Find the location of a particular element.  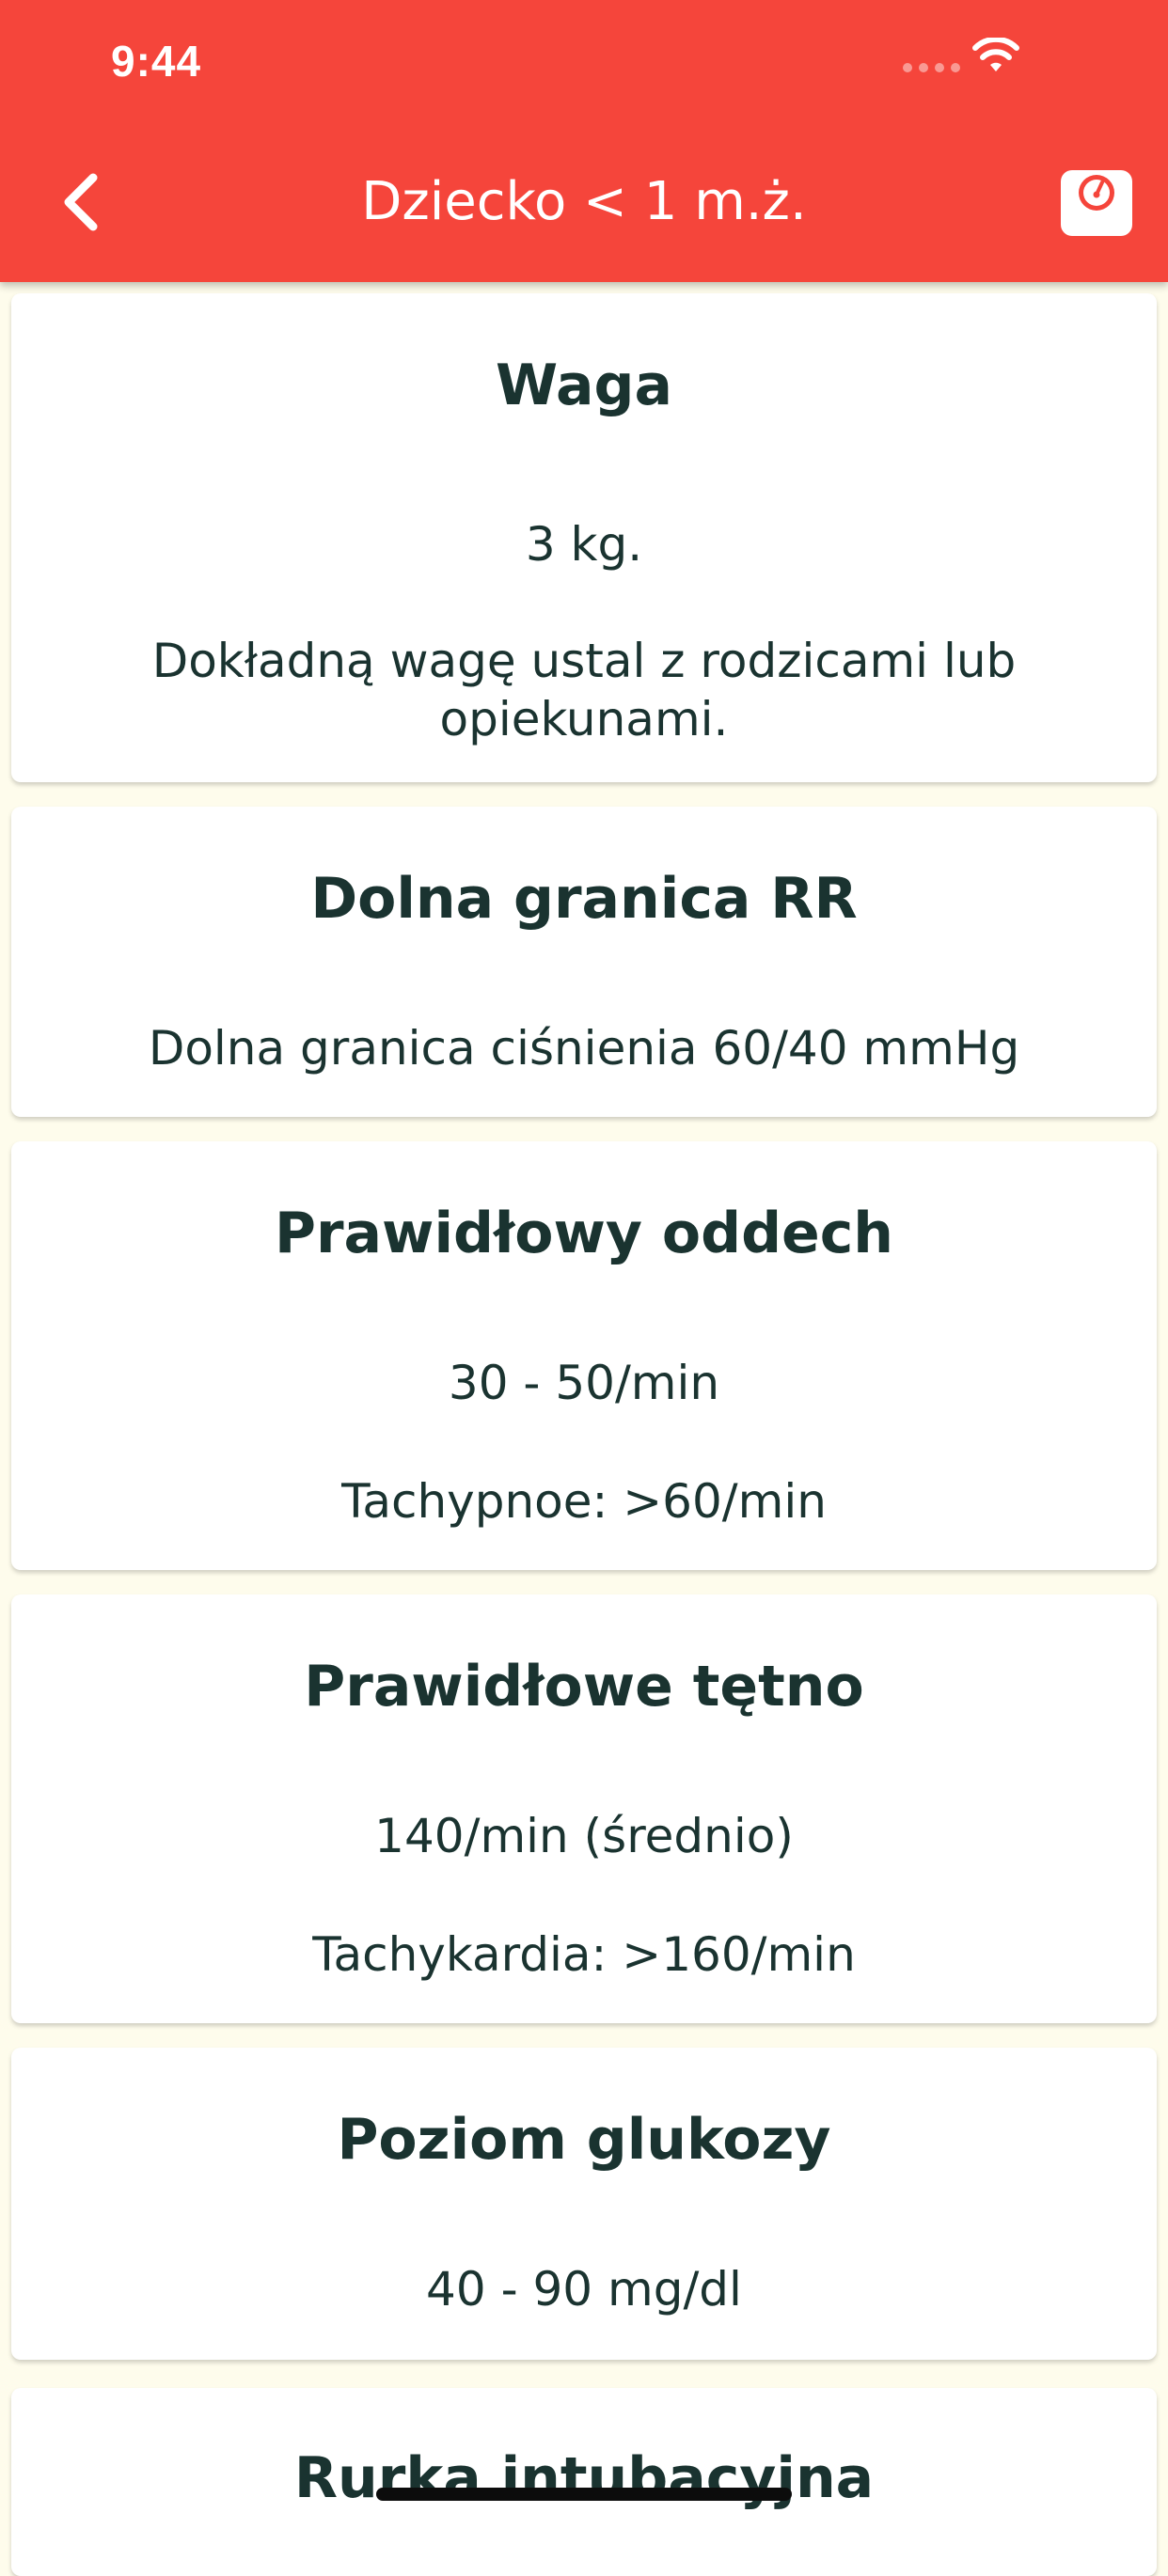

card-note: Tachykardia: >160/min is located at coordinates (584, 1955).